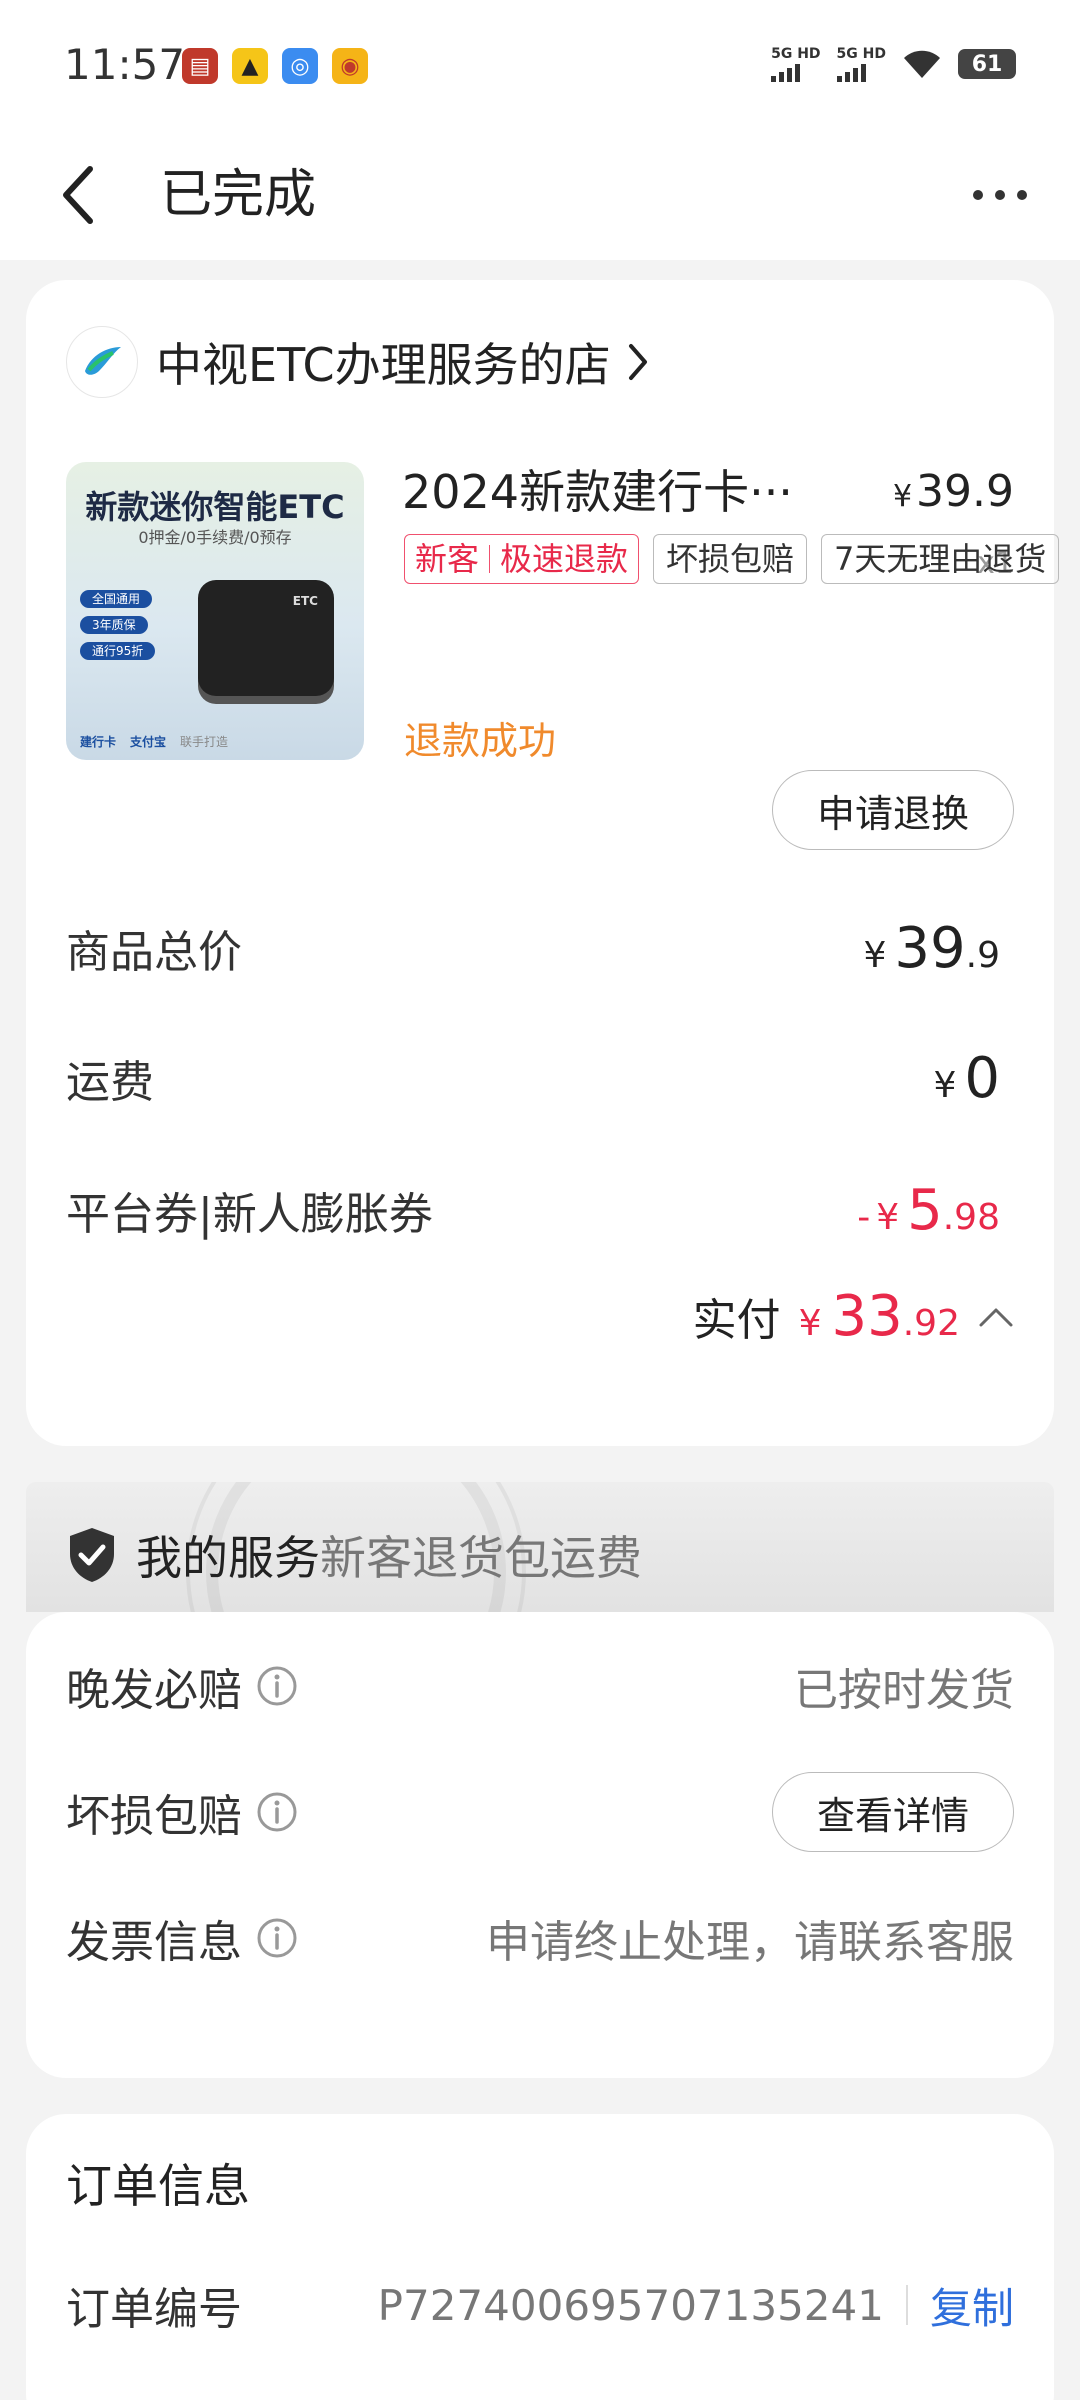 The height and width of the screenshot is (2400, 1080). What do you see at coordinates (125, 64) in the screenshot?
I see `status-time: 11:57` at bounding box center [125, 64].